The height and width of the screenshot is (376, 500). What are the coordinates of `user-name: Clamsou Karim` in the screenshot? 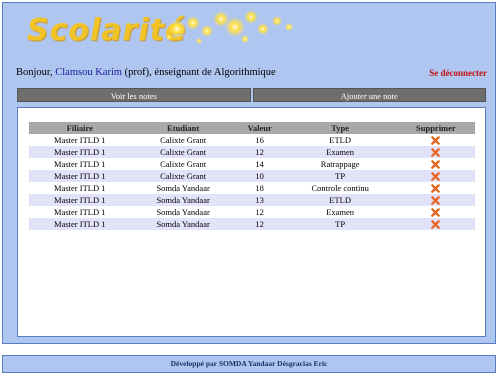 It's located at (89, 72).